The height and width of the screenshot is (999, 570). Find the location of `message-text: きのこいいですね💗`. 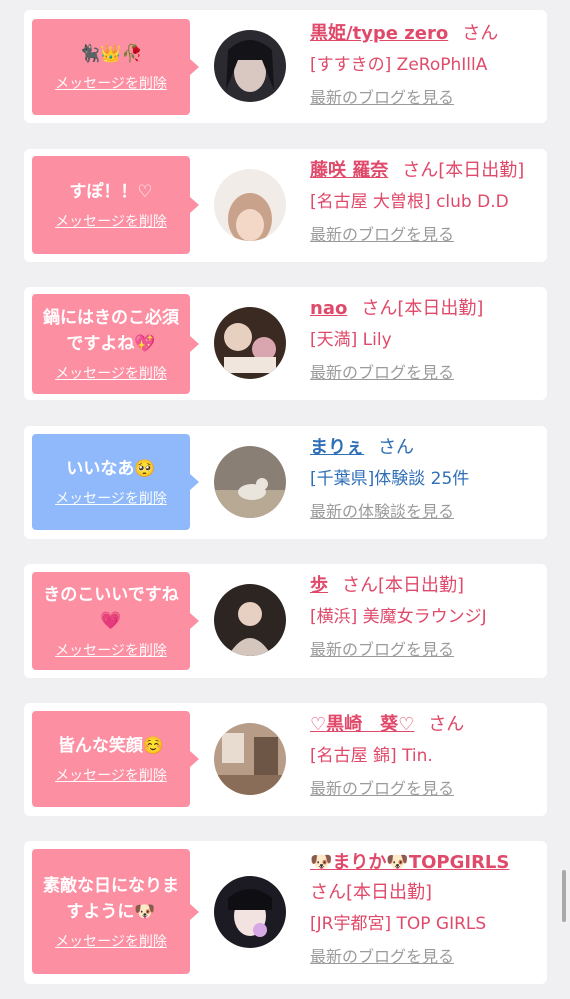

message-text: きのこいいですね💗 is located at coordinates (111, 608).